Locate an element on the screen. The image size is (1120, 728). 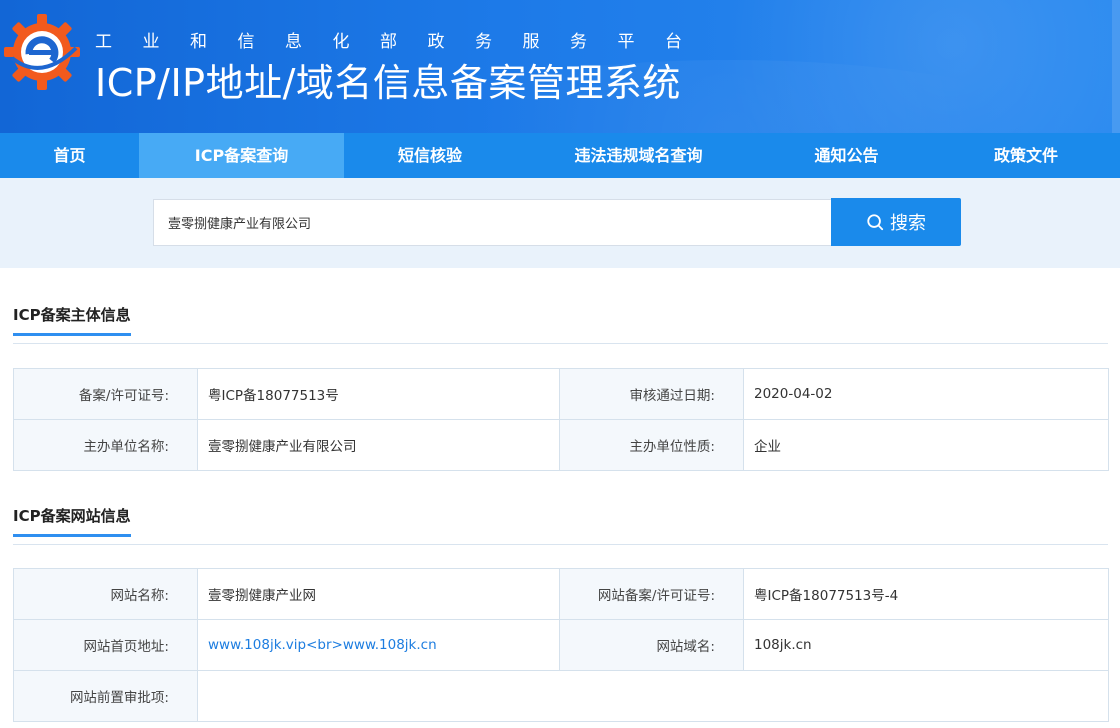
field-value: 壹零捌健康产业网 is located at coordinates (378, 594).